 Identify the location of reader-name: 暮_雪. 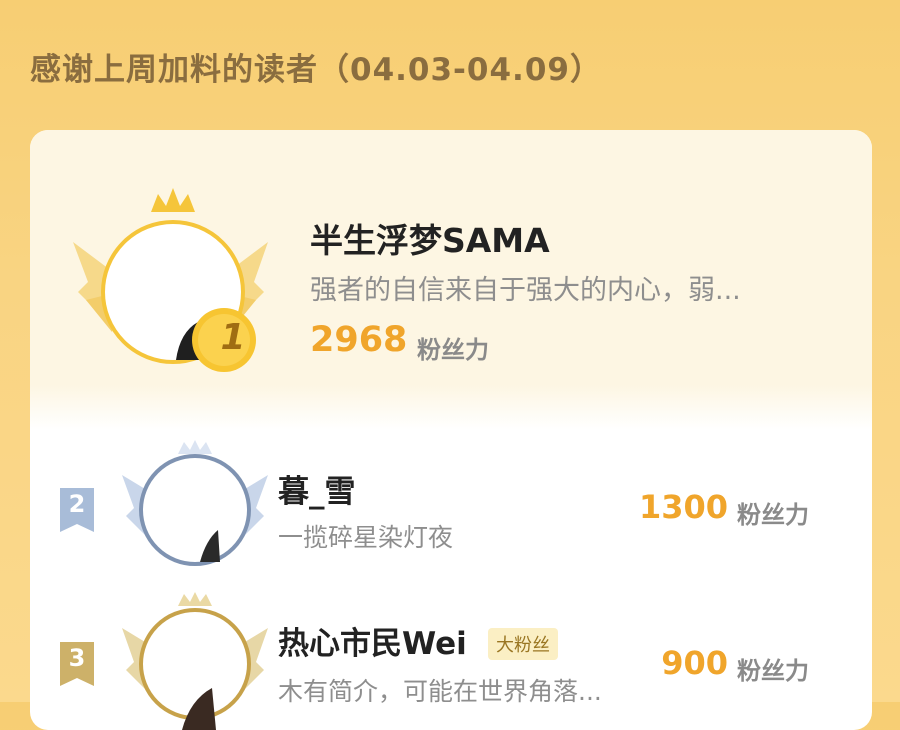
(317, 488).